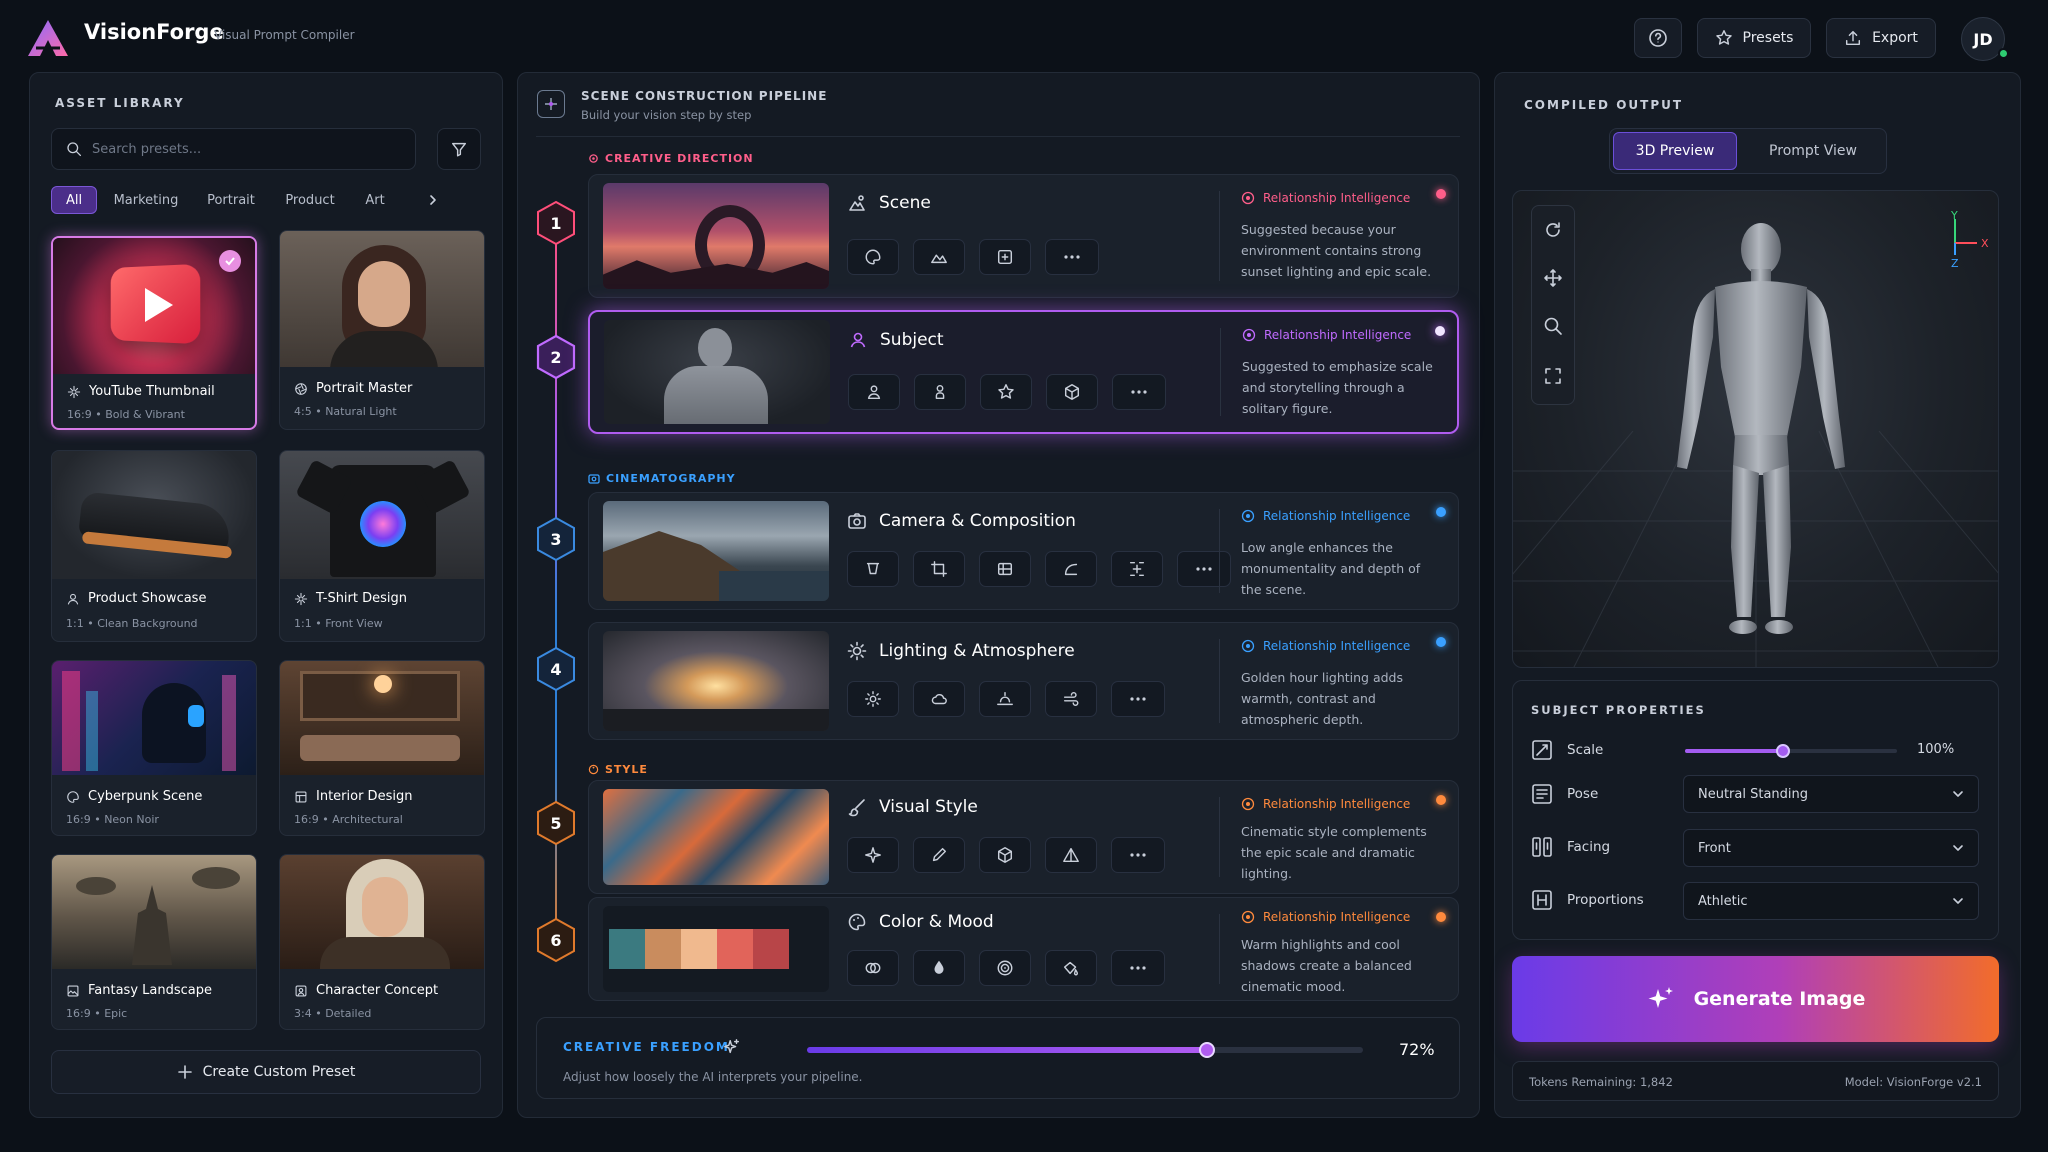 The width and height of the screenshot is (2048, 1152). What do you see at coordinates (1553, 230) in the screenshot?
I see `orbit-button` at bounding box center [1553, 230].